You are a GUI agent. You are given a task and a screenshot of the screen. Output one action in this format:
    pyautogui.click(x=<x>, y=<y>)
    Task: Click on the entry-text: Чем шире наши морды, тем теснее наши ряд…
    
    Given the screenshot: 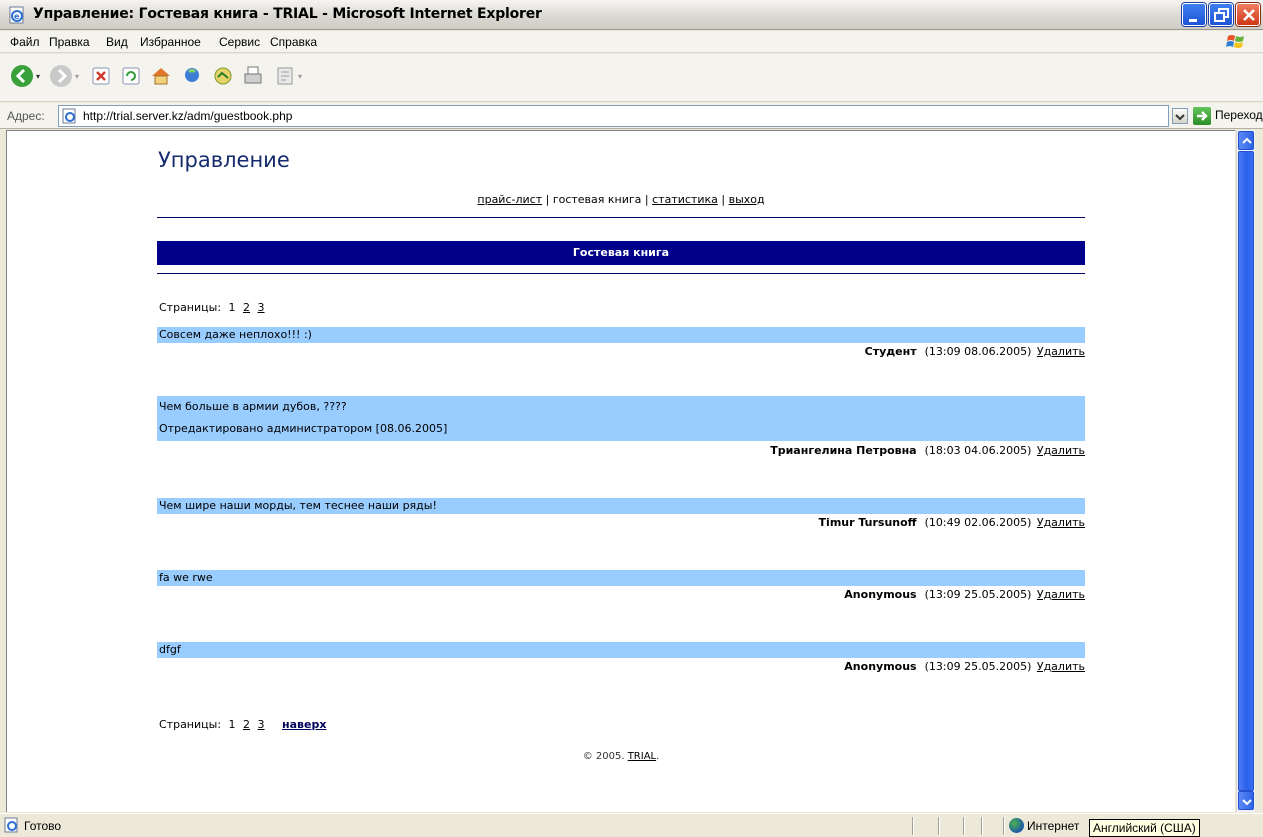 What is the action you would take?
    pyautogui.click(x=298, y=505)
    